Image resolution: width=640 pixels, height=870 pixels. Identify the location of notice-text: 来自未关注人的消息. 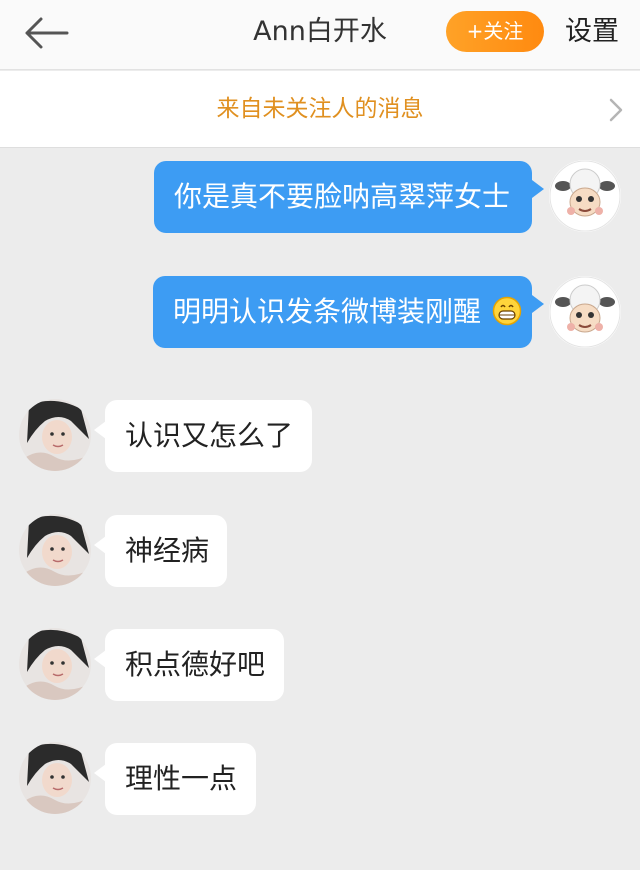
(320, 109).